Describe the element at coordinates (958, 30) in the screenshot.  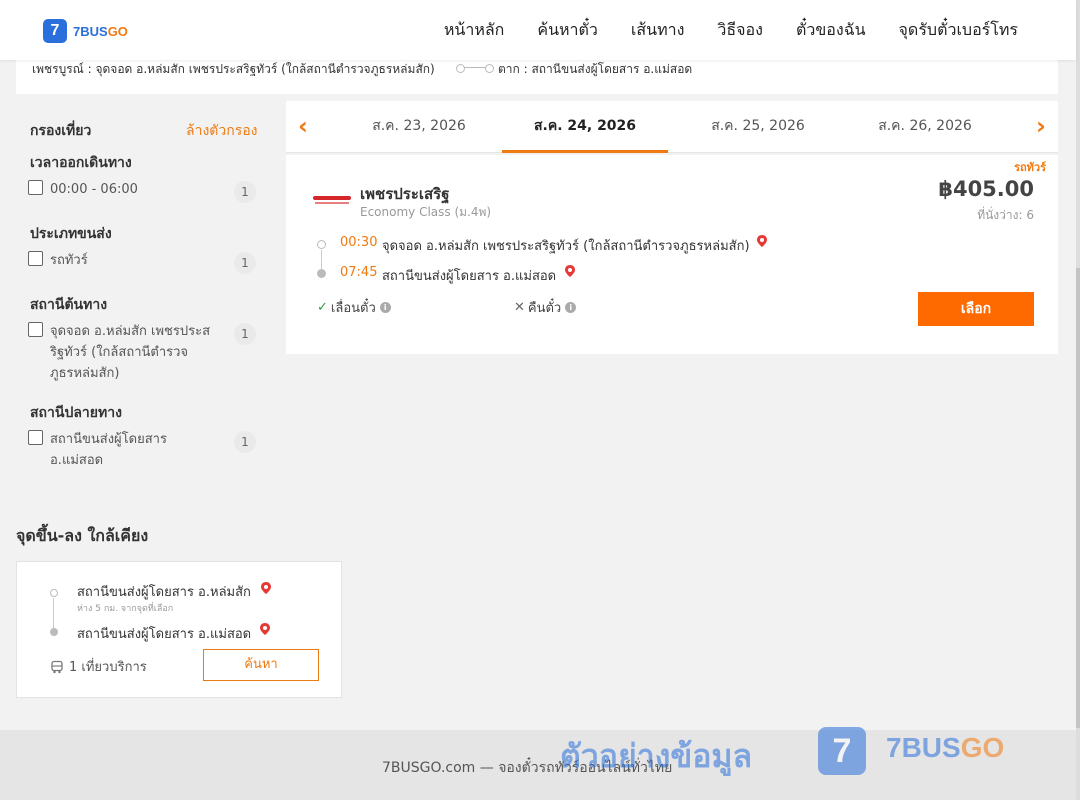
I see `nav-ticket-pickup-phone: จุดรับตั๋วเบอร์โทร` at that location.